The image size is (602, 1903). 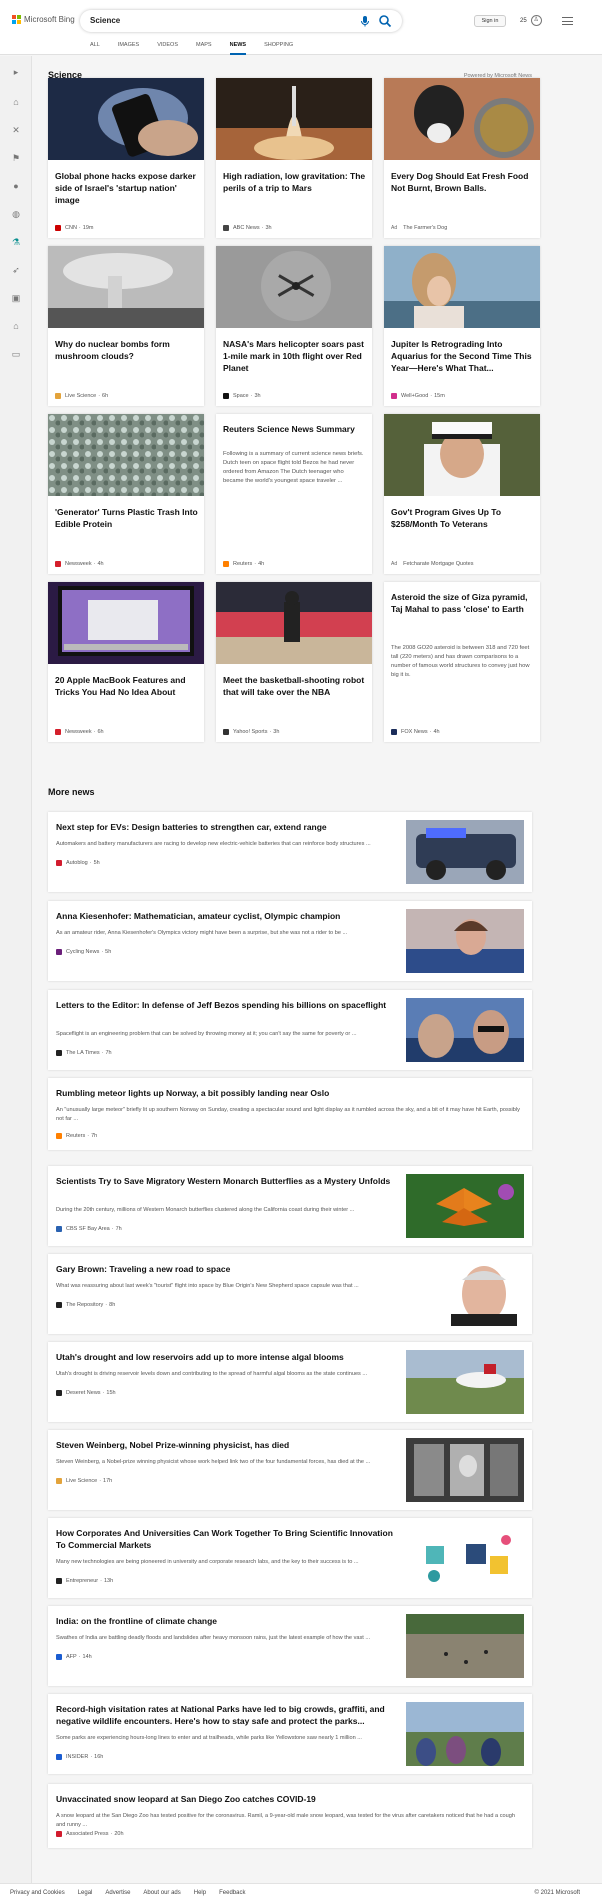 What do you see at coordinates (241, 21) in the screenshot?
I see `search-box: Science` at bounding box center [241, 21].